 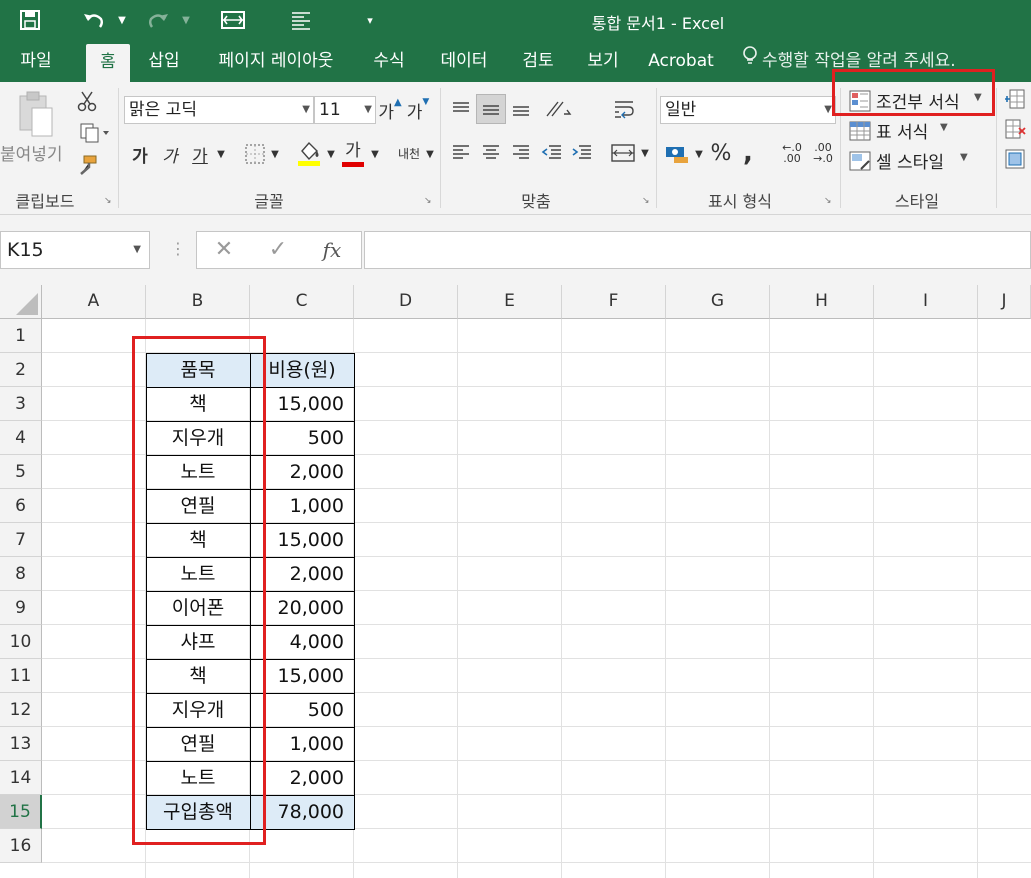 What do you see at coordinates (829, 201) in the screenshot?
I see `number-launcher-icon: ↘` at bounding box center [829, 201].